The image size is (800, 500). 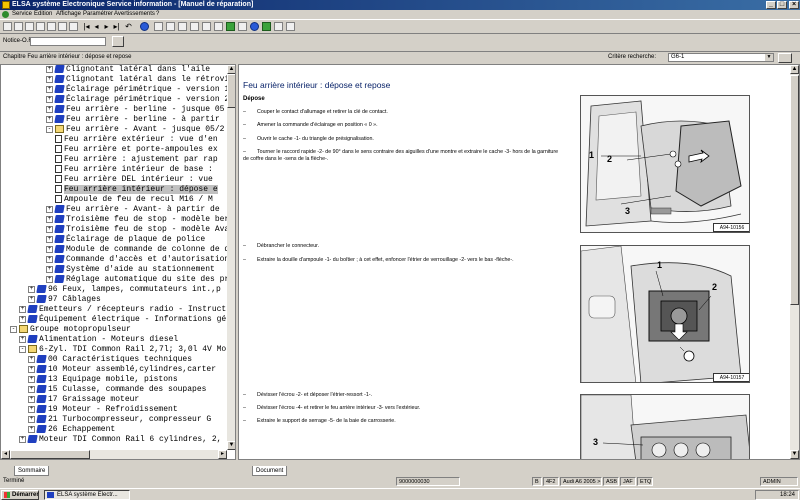 I want to click on tree-item: - Feu arrière - Avant - jusque 05/2, so click(x=135, y=130).